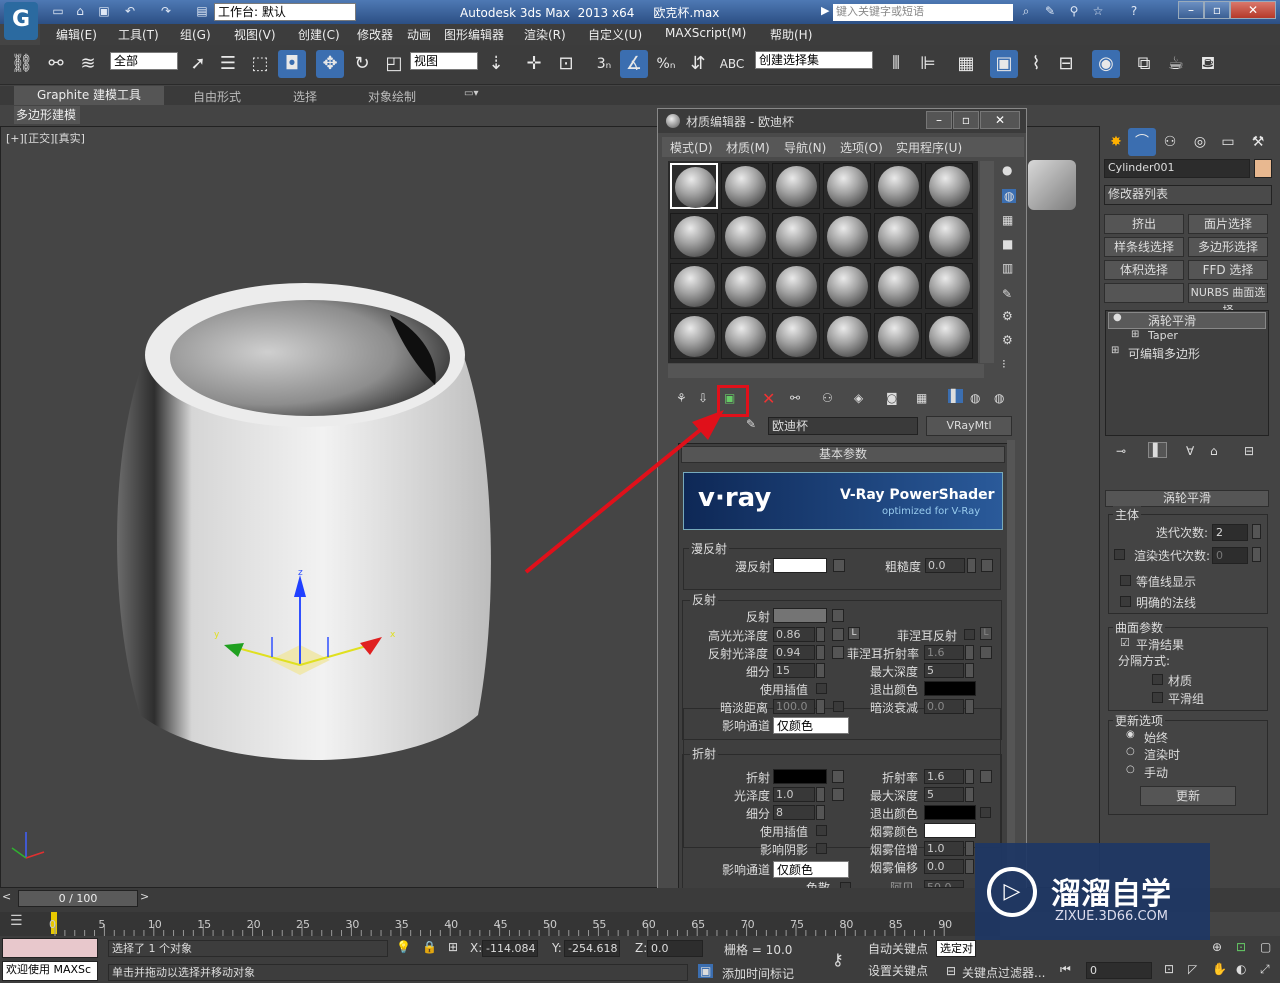 Image resolution: width=1280 pixels, height=983 pixels. Describe the element at coordinates (944, 884) in the screenshot. I see `abbe-field: 50.0` at that location.